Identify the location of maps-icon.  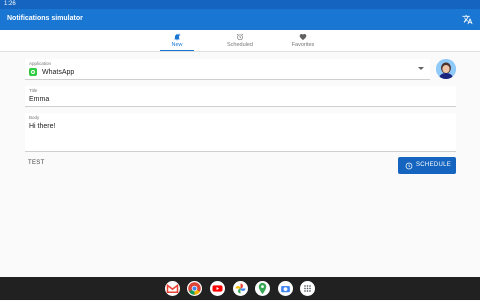
(262, 288).